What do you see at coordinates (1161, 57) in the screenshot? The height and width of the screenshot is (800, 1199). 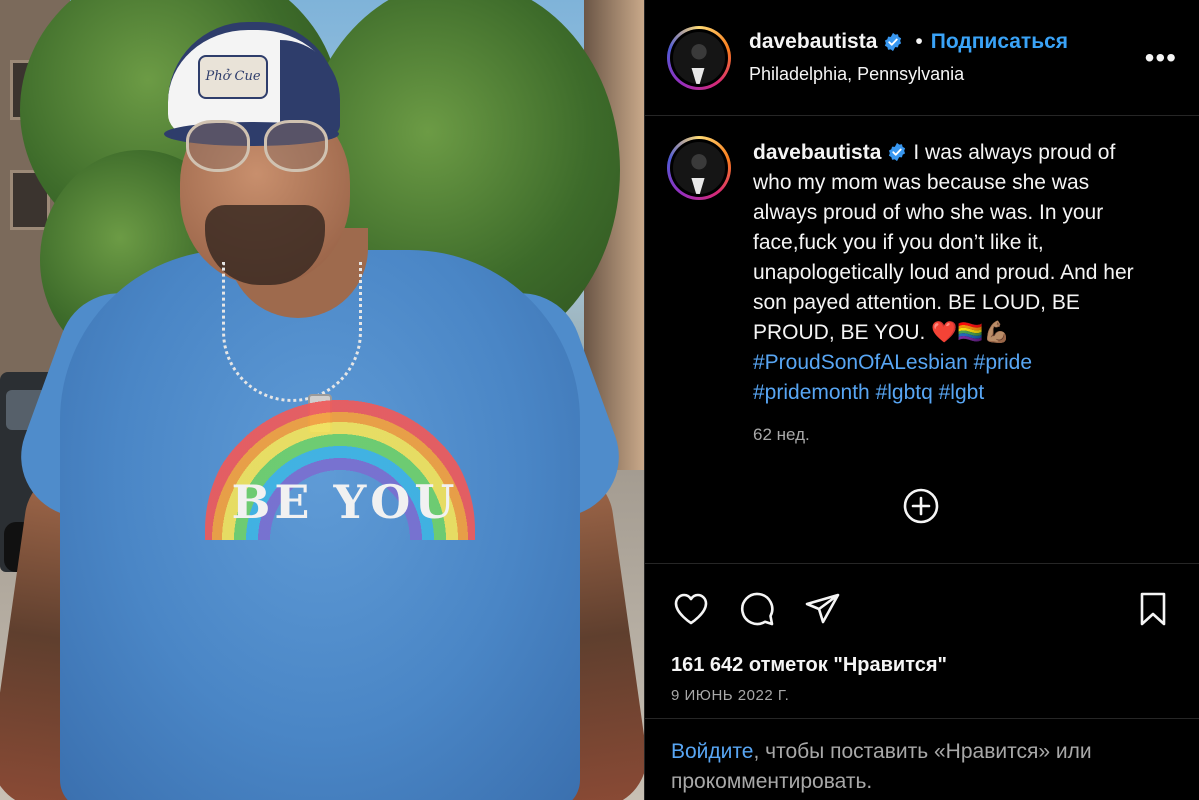 I see `more-options-icon: •••` at bounding box center [1161, 57].